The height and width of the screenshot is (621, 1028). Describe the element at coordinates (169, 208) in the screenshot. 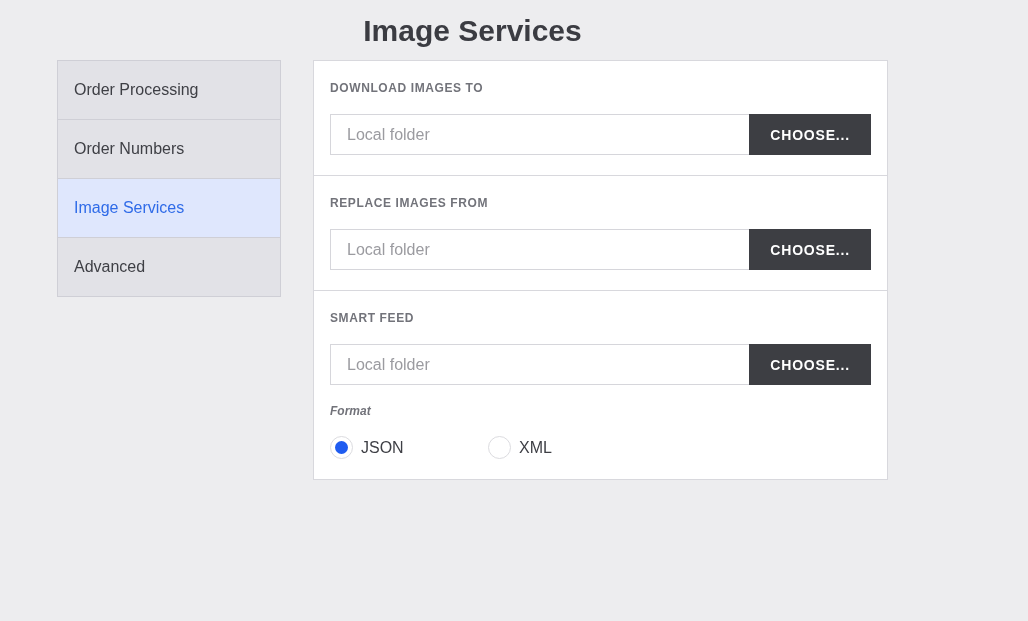

I see `sidebar-item: Image Services` at that location.